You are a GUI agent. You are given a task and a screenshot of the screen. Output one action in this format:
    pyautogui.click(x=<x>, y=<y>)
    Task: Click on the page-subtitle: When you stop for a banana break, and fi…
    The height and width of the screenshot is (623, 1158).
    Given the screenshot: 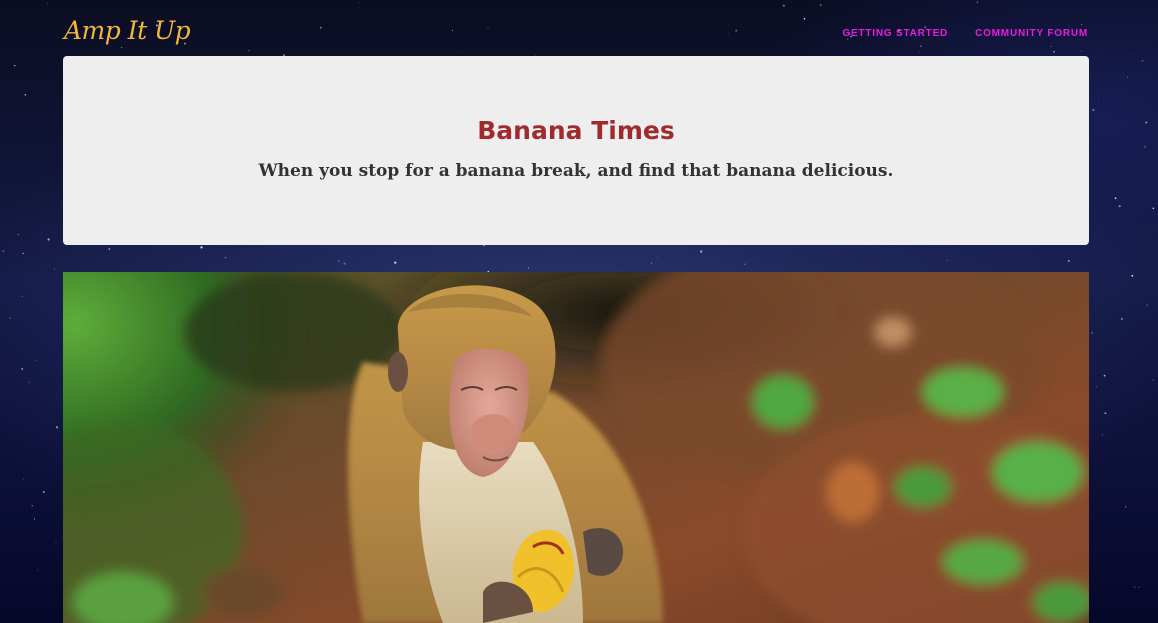 What is the action you would take?
    pyautogui.click(x=576, y=171)
    